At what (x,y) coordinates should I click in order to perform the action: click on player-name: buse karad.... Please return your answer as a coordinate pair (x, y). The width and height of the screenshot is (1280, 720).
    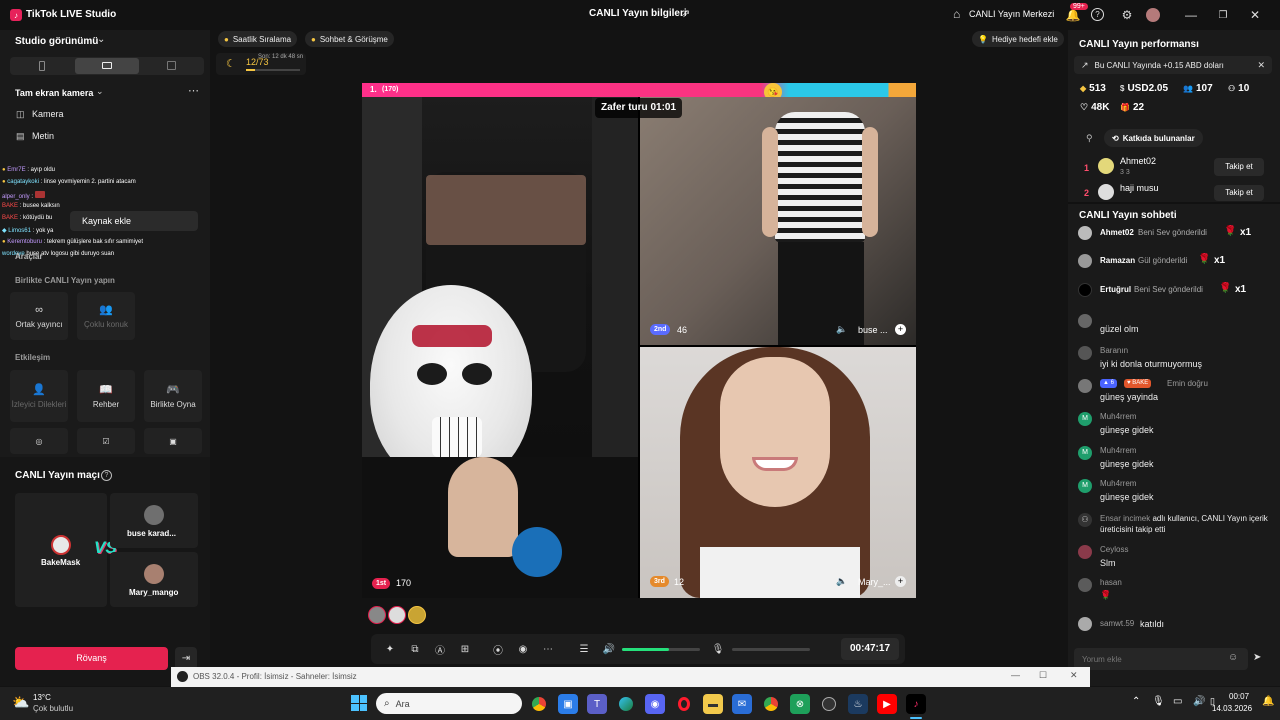
    Looking at the image, I should click on (151, 533).